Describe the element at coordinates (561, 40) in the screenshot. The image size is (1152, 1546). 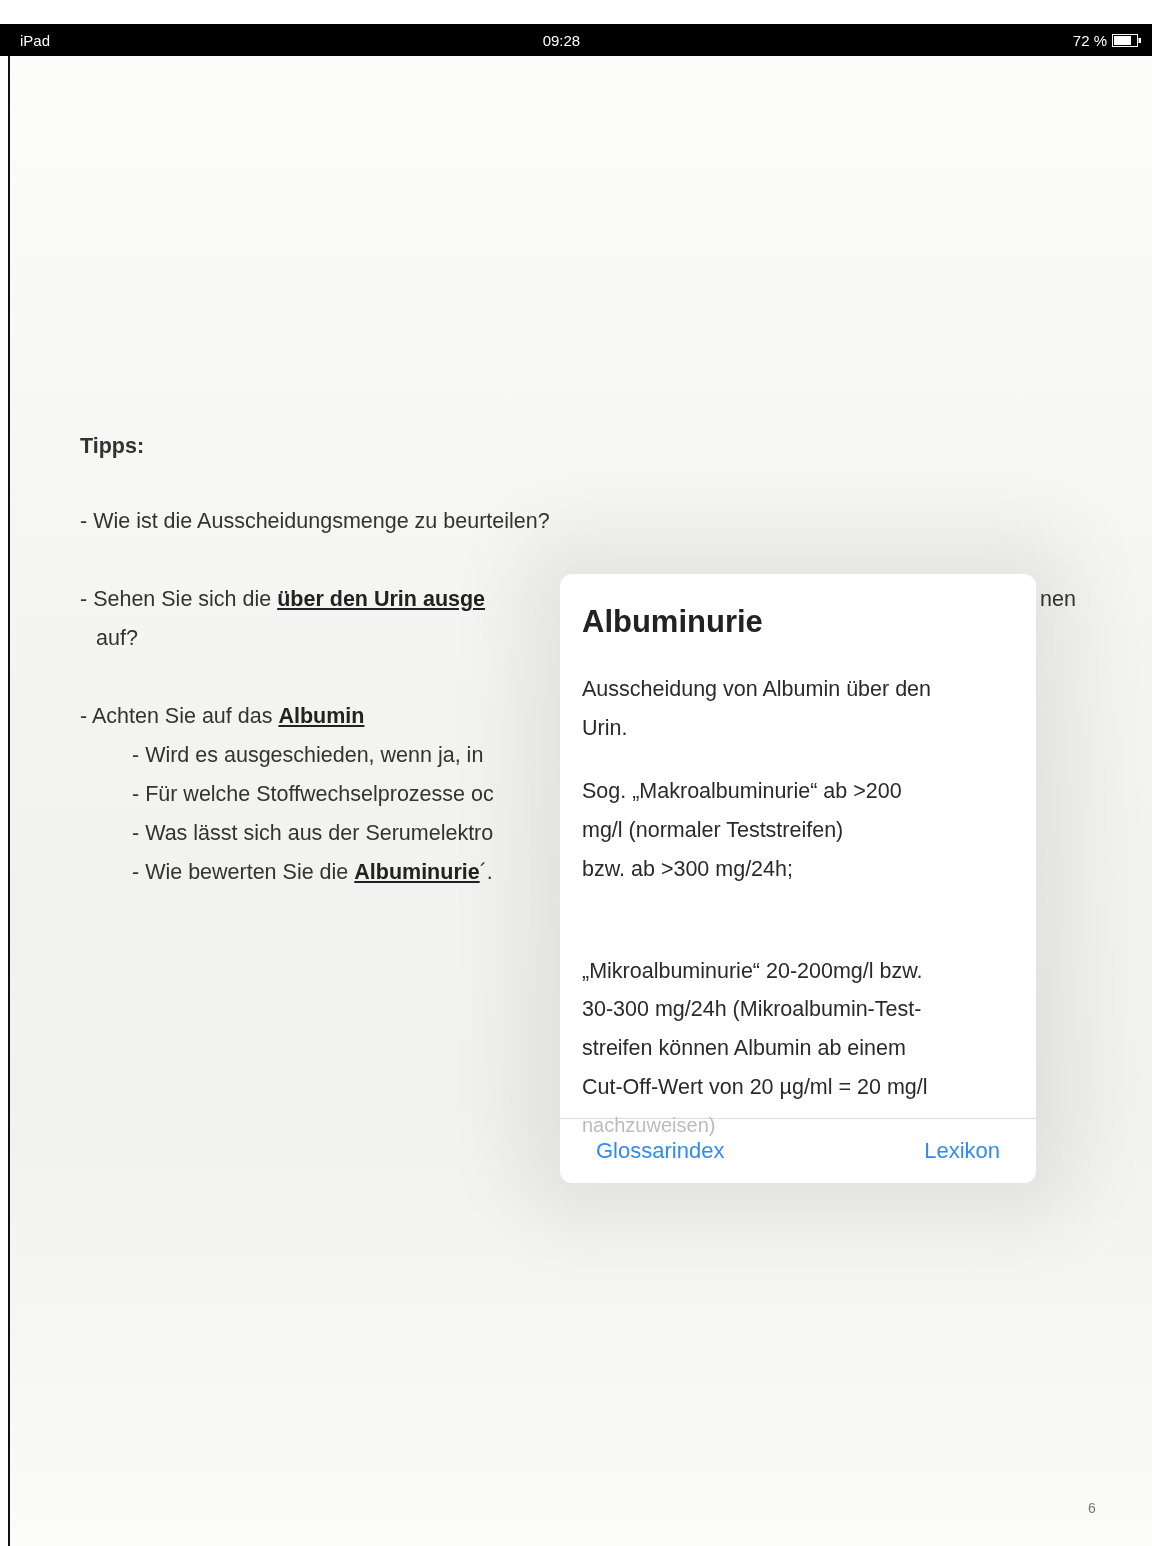
I see `clock-time: 09:28` at that location.